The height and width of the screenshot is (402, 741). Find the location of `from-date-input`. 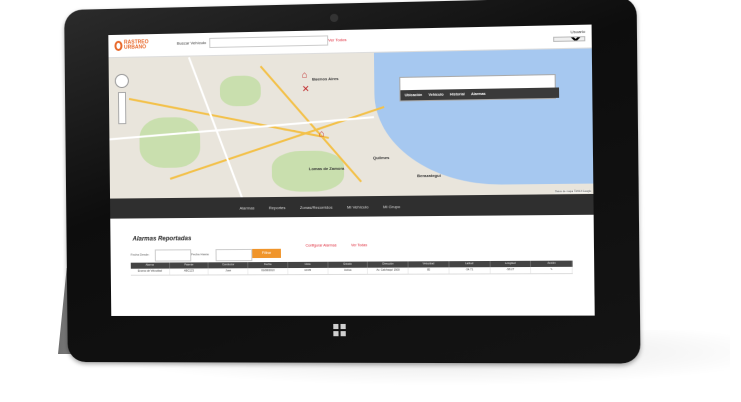

from-date-input is located at coordinates (173, 255).